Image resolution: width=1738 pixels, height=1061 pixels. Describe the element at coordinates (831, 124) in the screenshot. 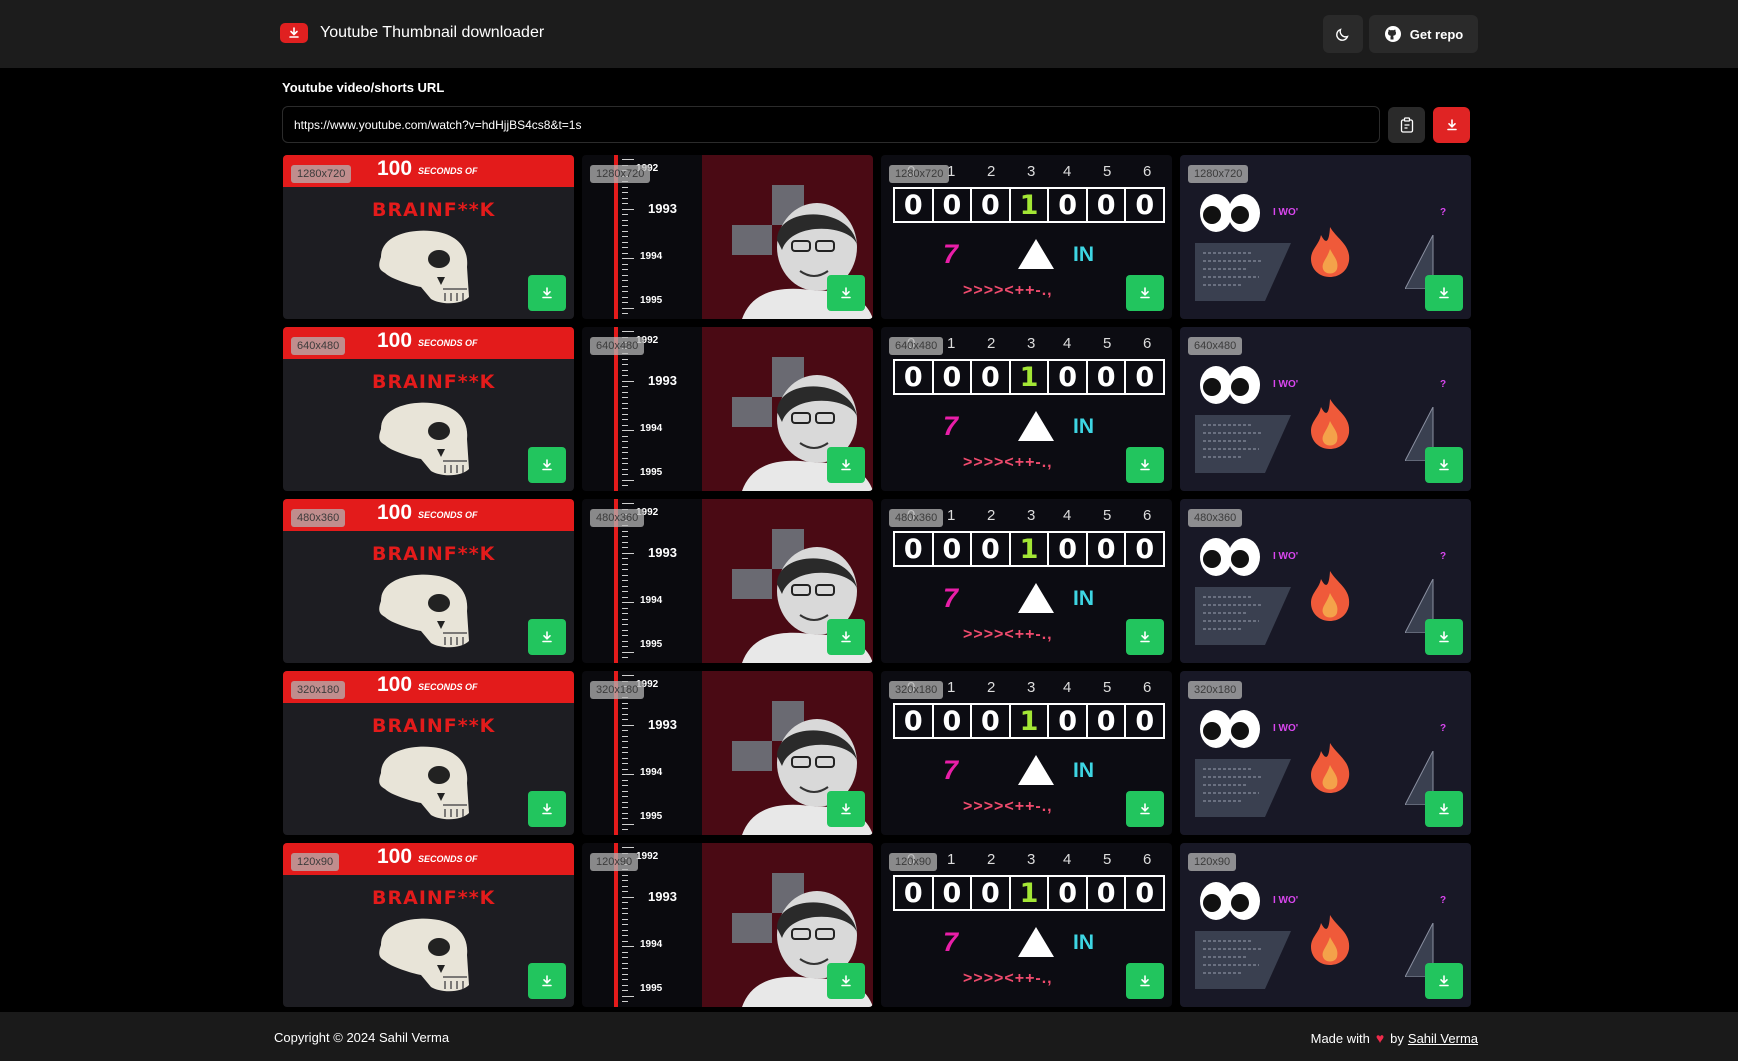

I see `url-input` at that location.